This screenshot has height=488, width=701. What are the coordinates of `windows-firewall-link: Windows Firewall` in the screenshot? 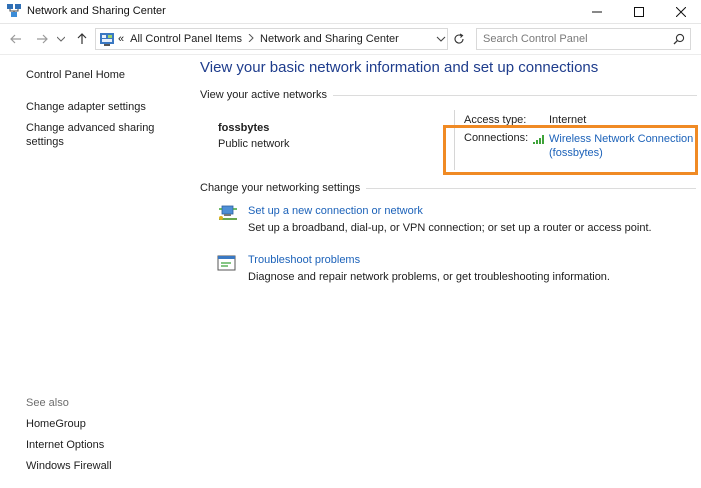 It's located at (101, 466).